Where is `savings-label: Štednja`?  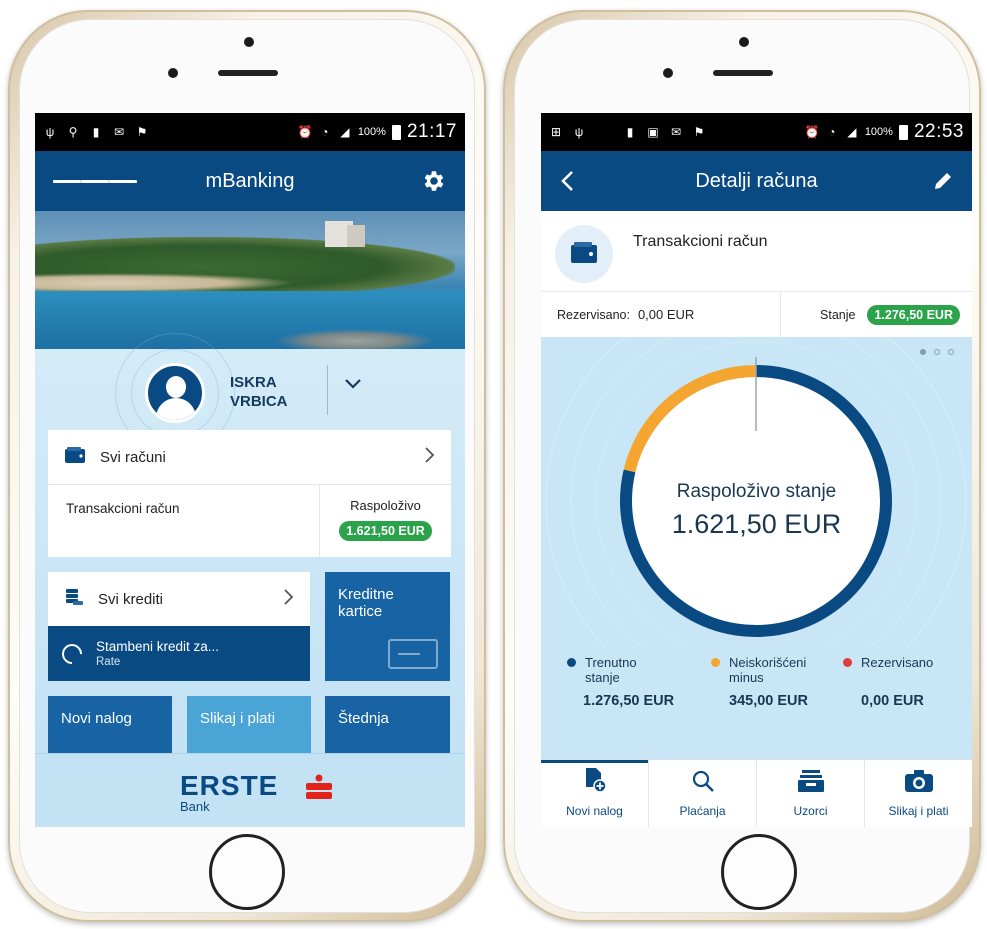 savings-label: Štednja is located at coordinates (363, 718).